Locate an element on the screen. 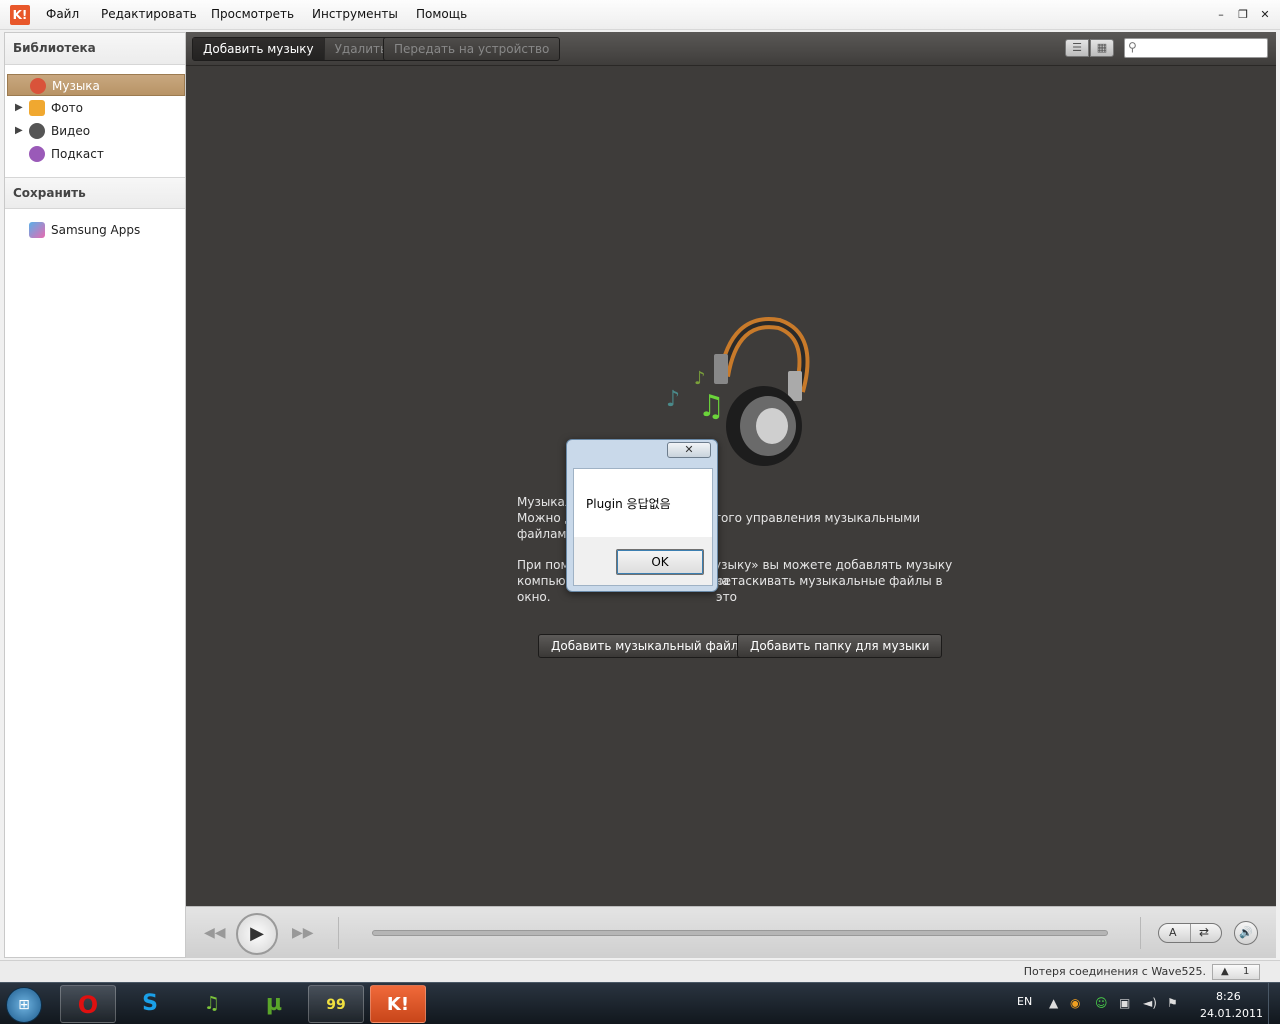 This screenshot has width=1280, height=1024. taskbar-kies-icon: K! is located at coordinates (398, 1004).